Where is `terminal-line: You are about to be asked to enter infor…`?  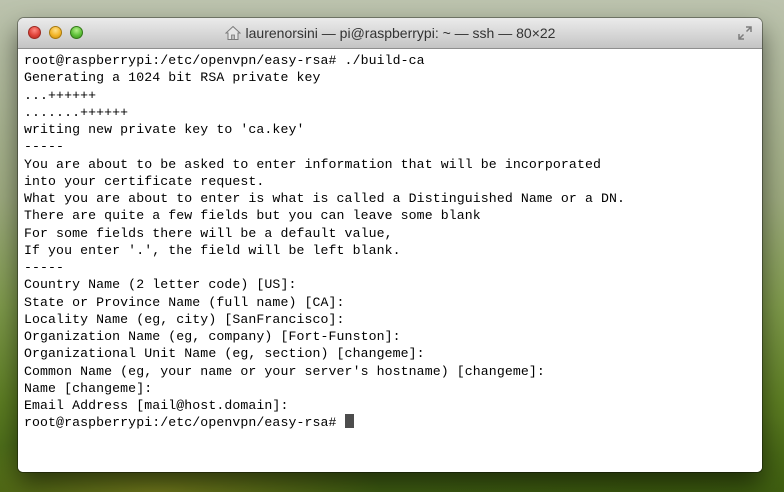
terminal-line: You are about to be asked to enter infor… is located at coordinates (312, 164).